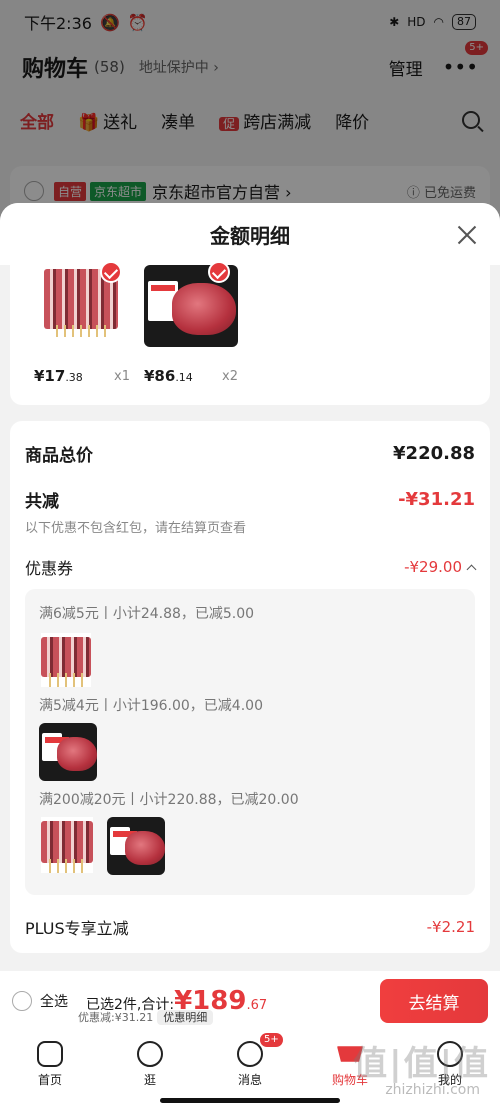 The image size is (500, 1111). Describe the element at coordinates (250, 526) in the screenshot. I see `reduce-note-row: 以下优惠不包含红包，请在结算页查看` at that location.